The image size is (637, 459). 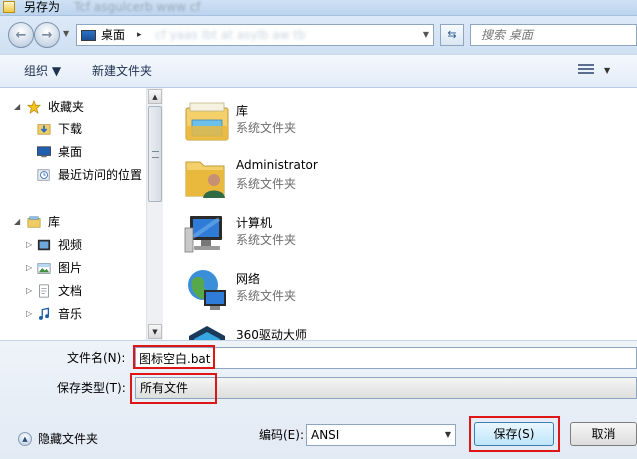 What do you see at coordinates (426, 35) in the screenshot?
I see `address-dropdown-icon: ▼` at bounding box center [426, 35].